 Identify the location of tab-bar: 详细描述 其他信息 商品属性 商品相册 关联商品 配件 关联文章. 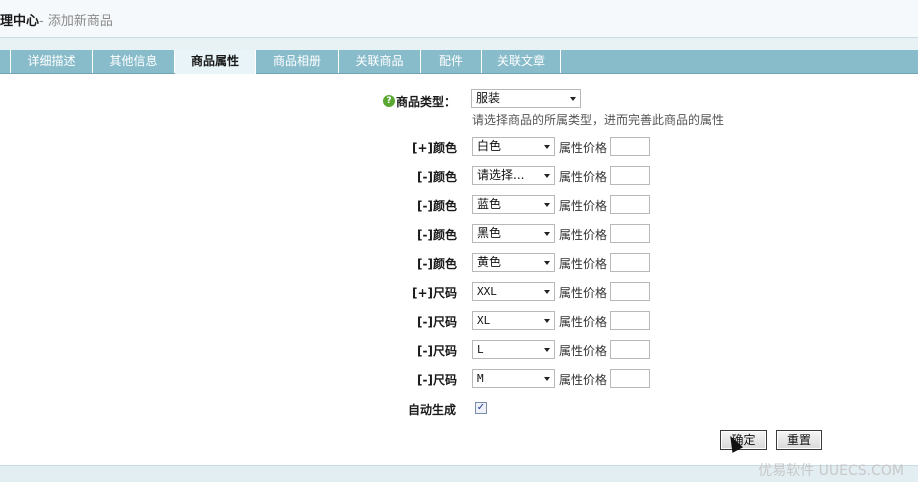
(459, 62).